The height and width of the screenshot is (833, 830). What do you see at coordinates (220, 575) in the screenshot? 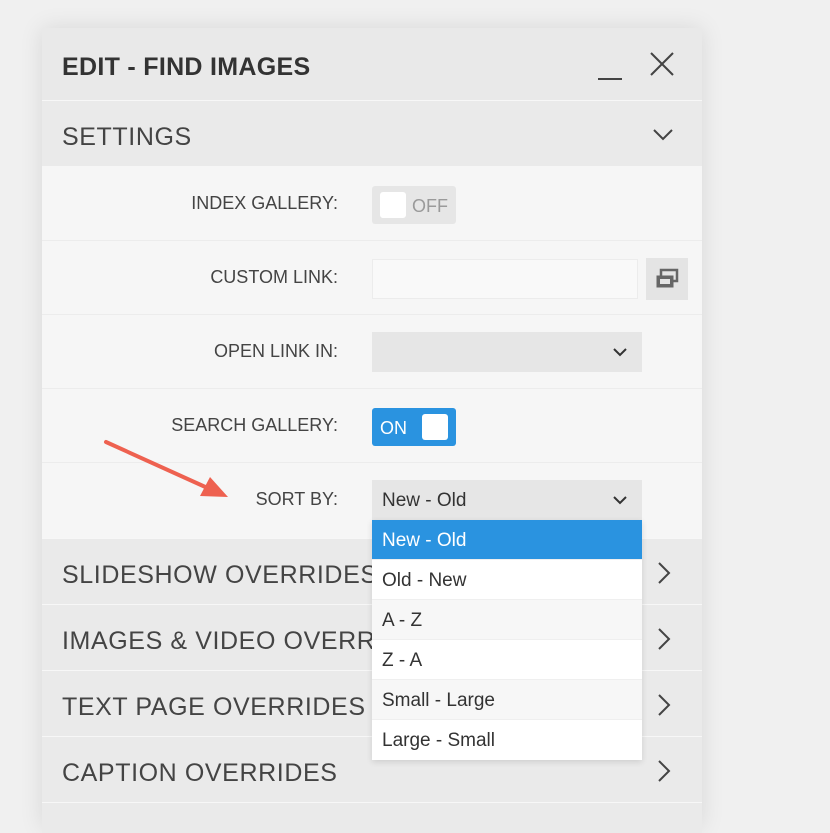
I see `section-label-slideshow: SLIDESHOW OVERRIDES` at bounding box center [220, 575].